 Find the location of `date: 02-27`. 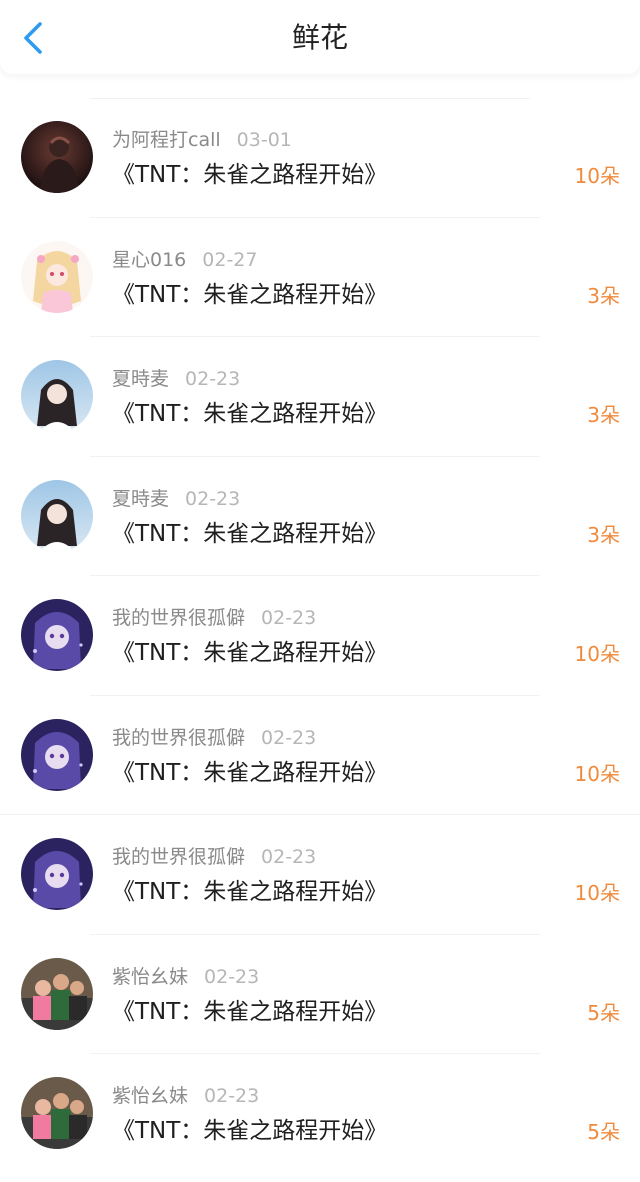

date: 02-27 is located at coordinates (230, 259).